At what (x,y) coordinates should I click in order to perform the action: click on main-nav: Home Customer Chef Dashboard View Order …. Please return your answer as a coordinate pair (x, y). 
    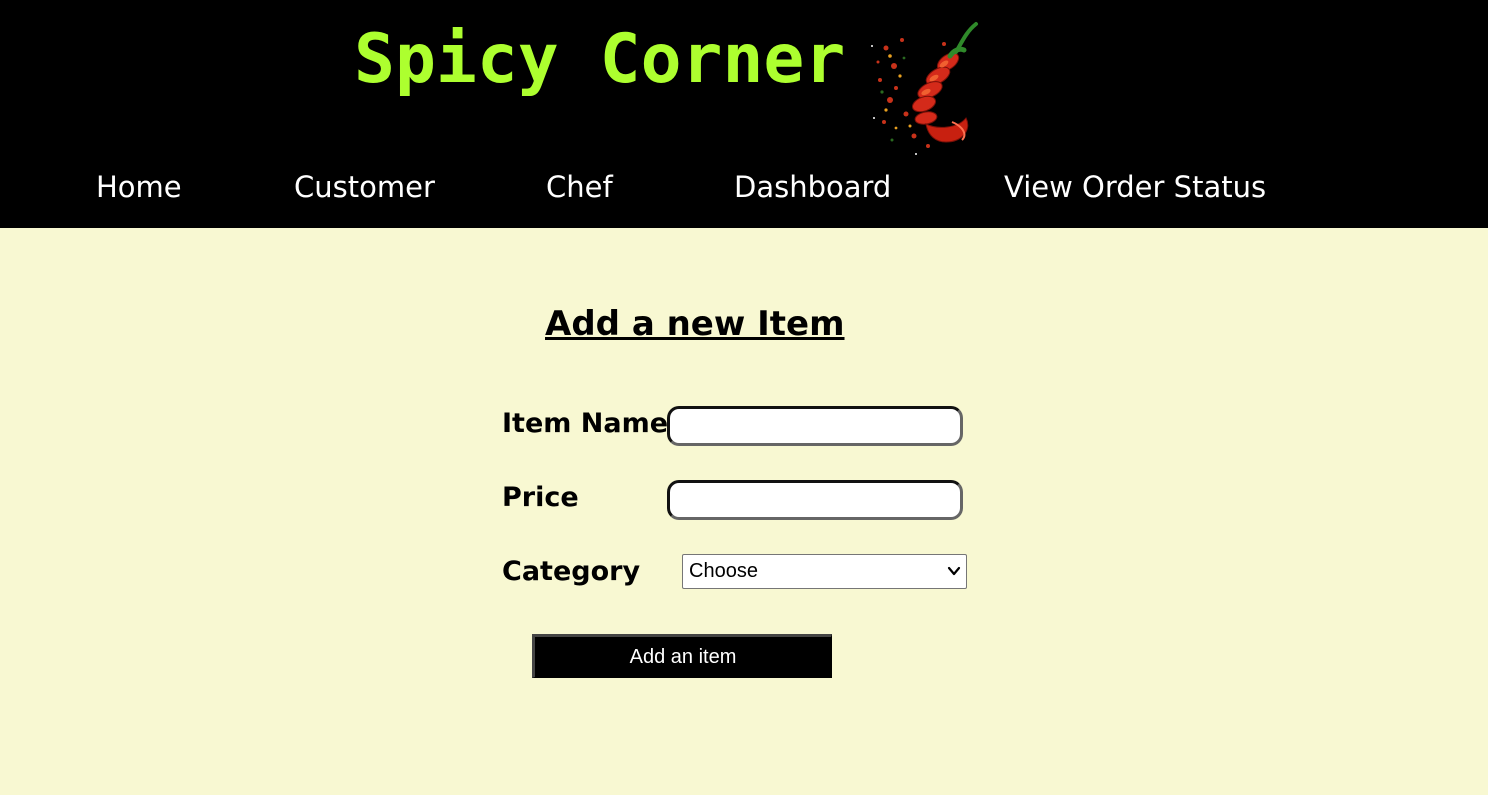
    Looking at the image, I should click on (744, 187).